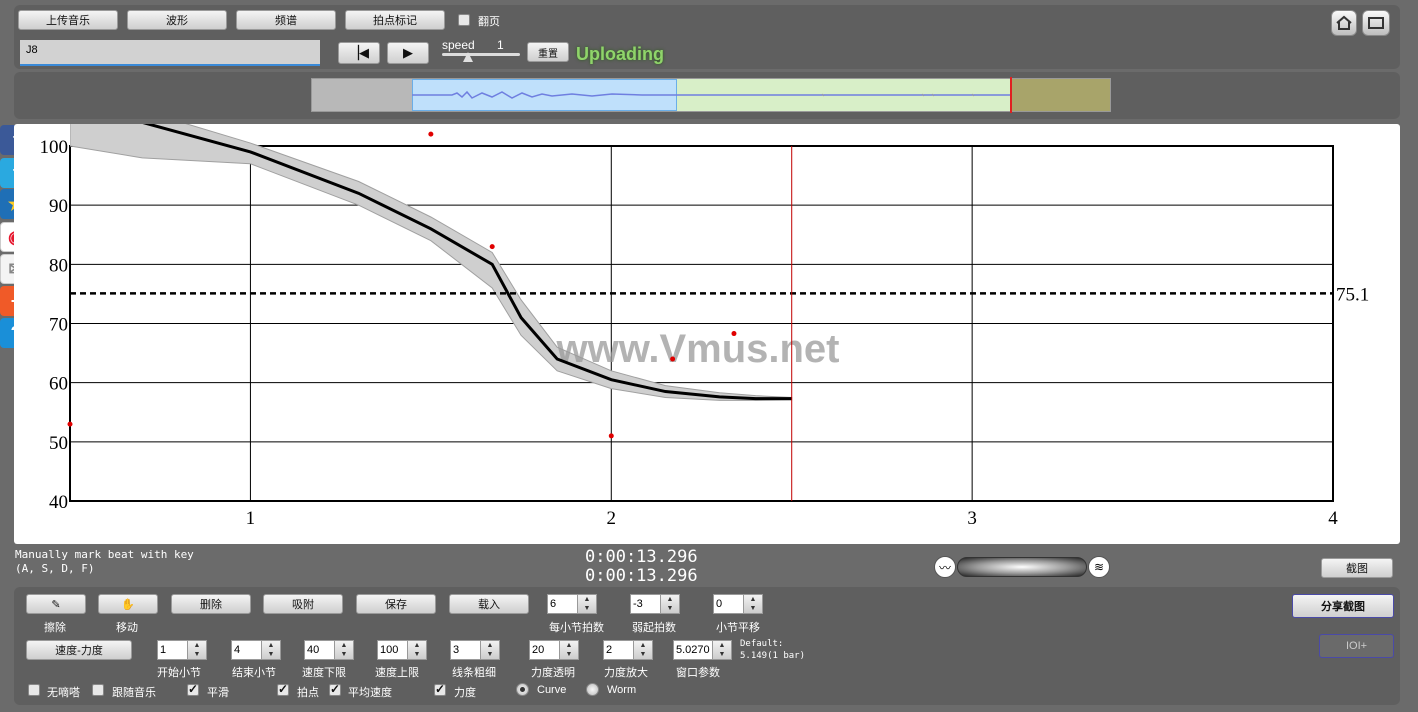 The width and height of the screenshot is (1418, 712). I want to click on save-button: 保存, so click(396, 604).